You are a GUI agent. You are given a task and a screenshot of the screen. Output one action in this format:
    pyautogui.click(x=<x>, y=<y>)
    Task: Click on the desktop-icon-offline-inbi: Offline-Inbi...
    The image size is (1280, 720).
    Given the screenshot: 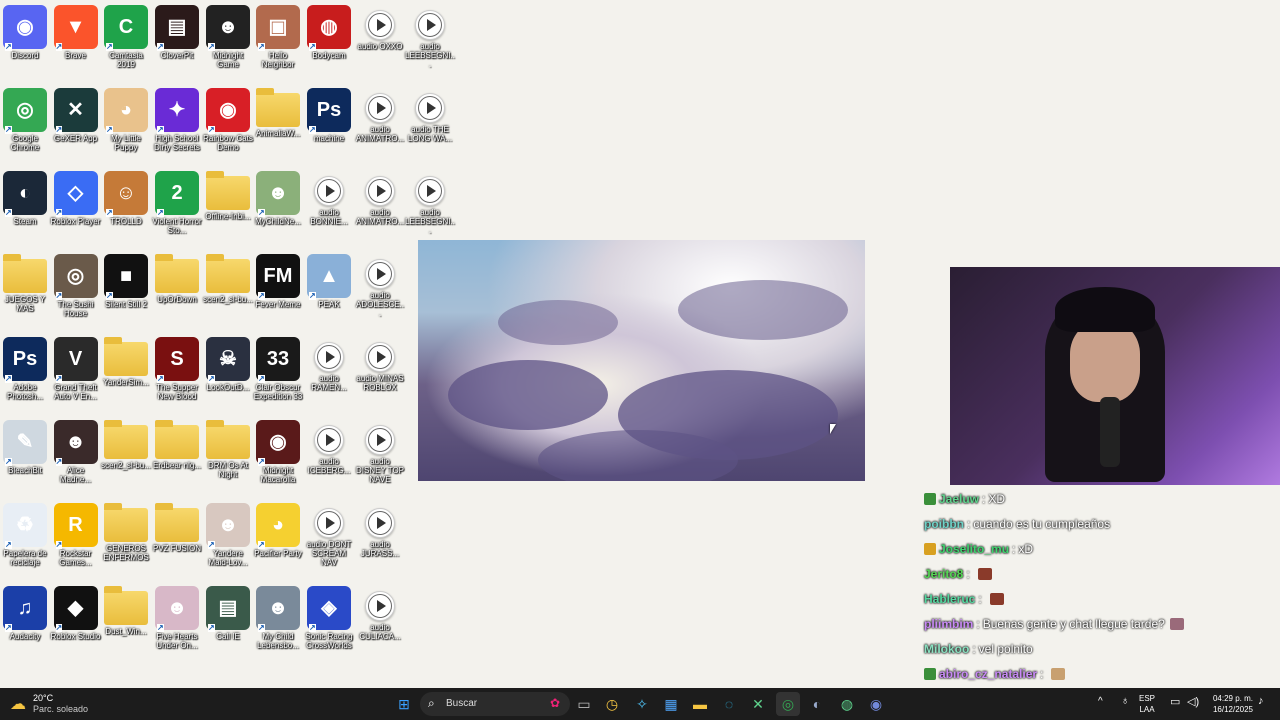 What is the action you would take?
    pyautogui.click(x=228, y=207)
    